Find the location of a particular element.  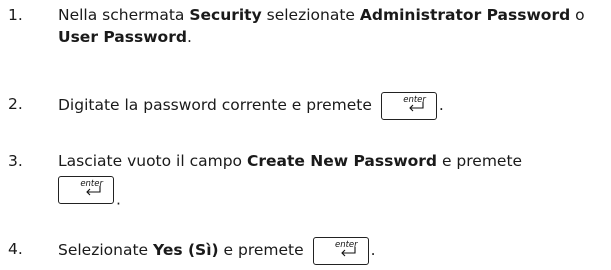

step-number: 4. is located at coordinates (15, 249).